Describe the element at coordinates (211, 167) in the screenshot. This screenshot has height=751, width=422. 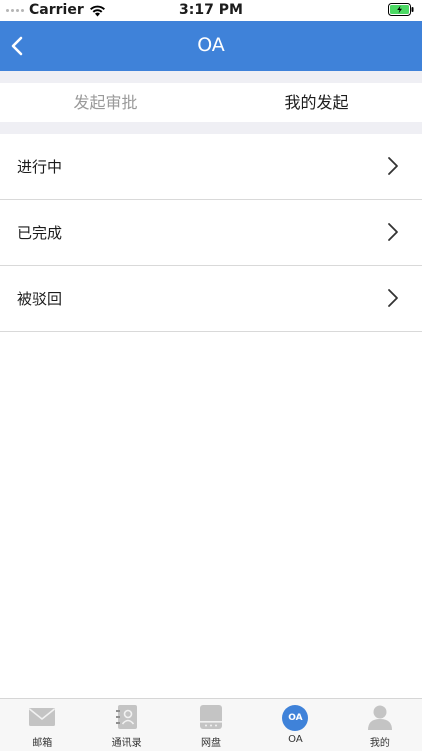
I see `list-item-in-progress: 进行中` at that location.